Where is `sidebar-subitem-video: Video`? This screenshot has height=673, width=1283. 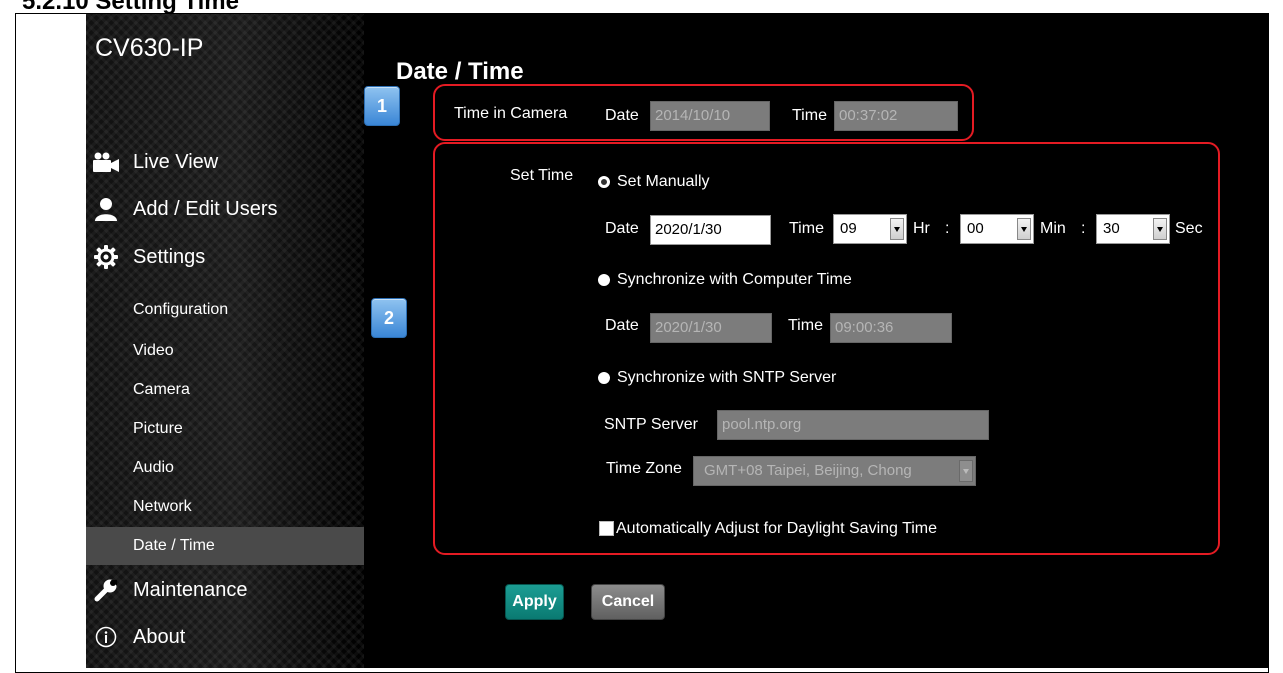 sidebar-subitem-video: Video is located at coordinates (225, 351).